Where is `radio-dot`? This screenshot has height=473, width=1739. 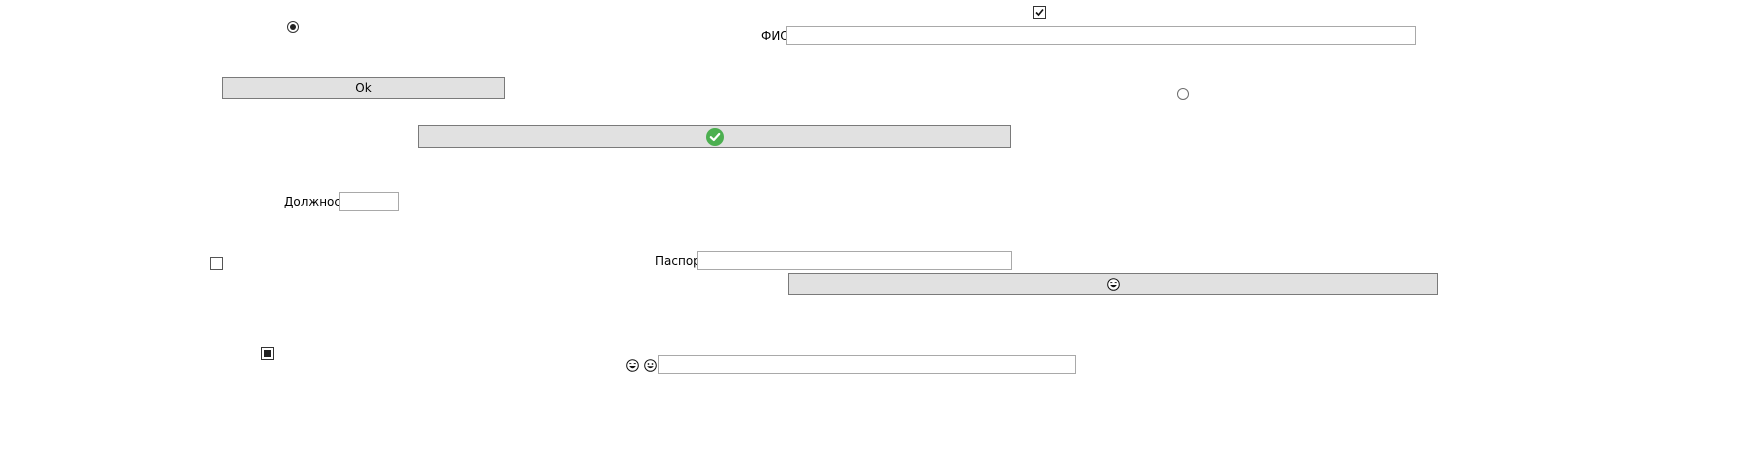
radio-dot is located at coordinates (293, 27).